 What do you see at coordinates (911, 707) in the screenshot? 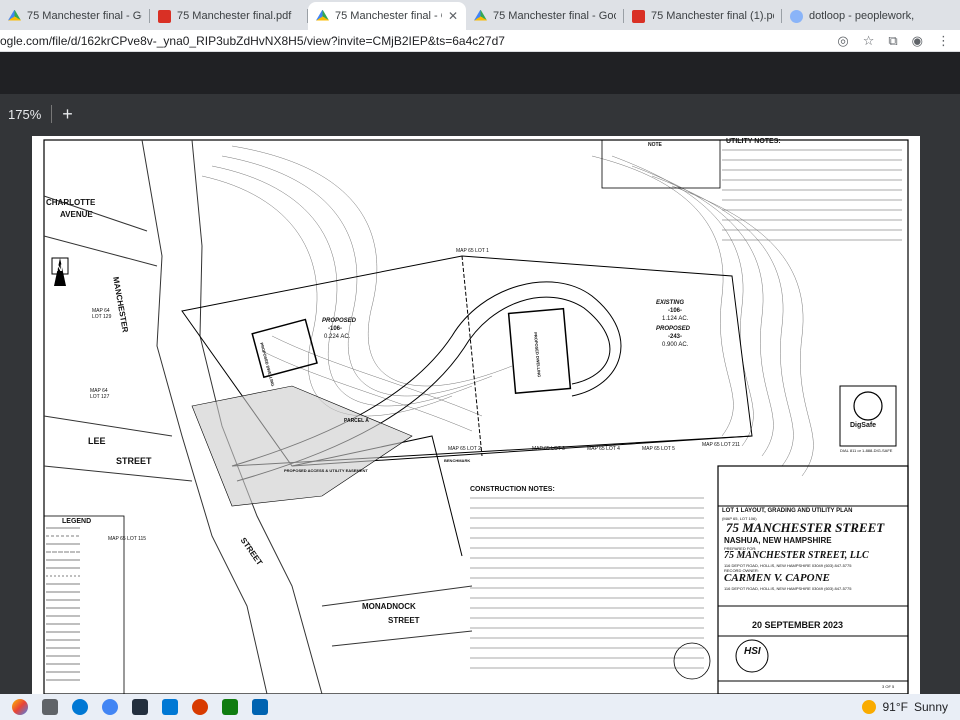
I see `weather-widget: 91°F Sunny` at bounding box center [911, 707].